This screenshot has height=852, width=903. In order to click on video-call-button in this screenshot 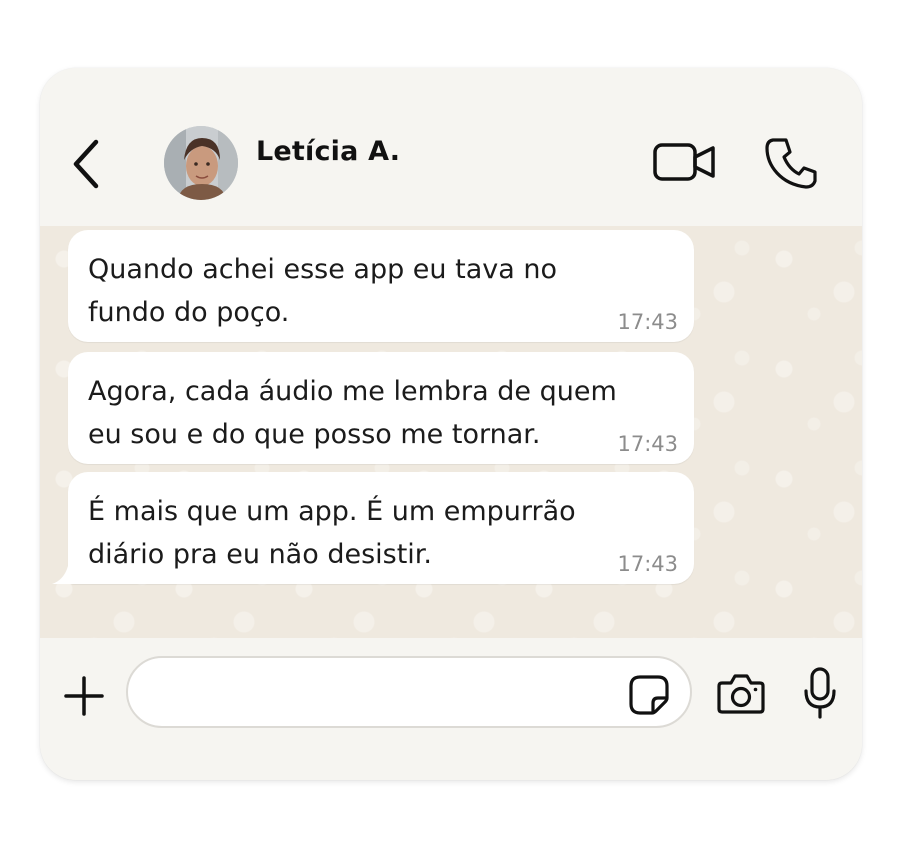, I will do `click(685, 162)`.